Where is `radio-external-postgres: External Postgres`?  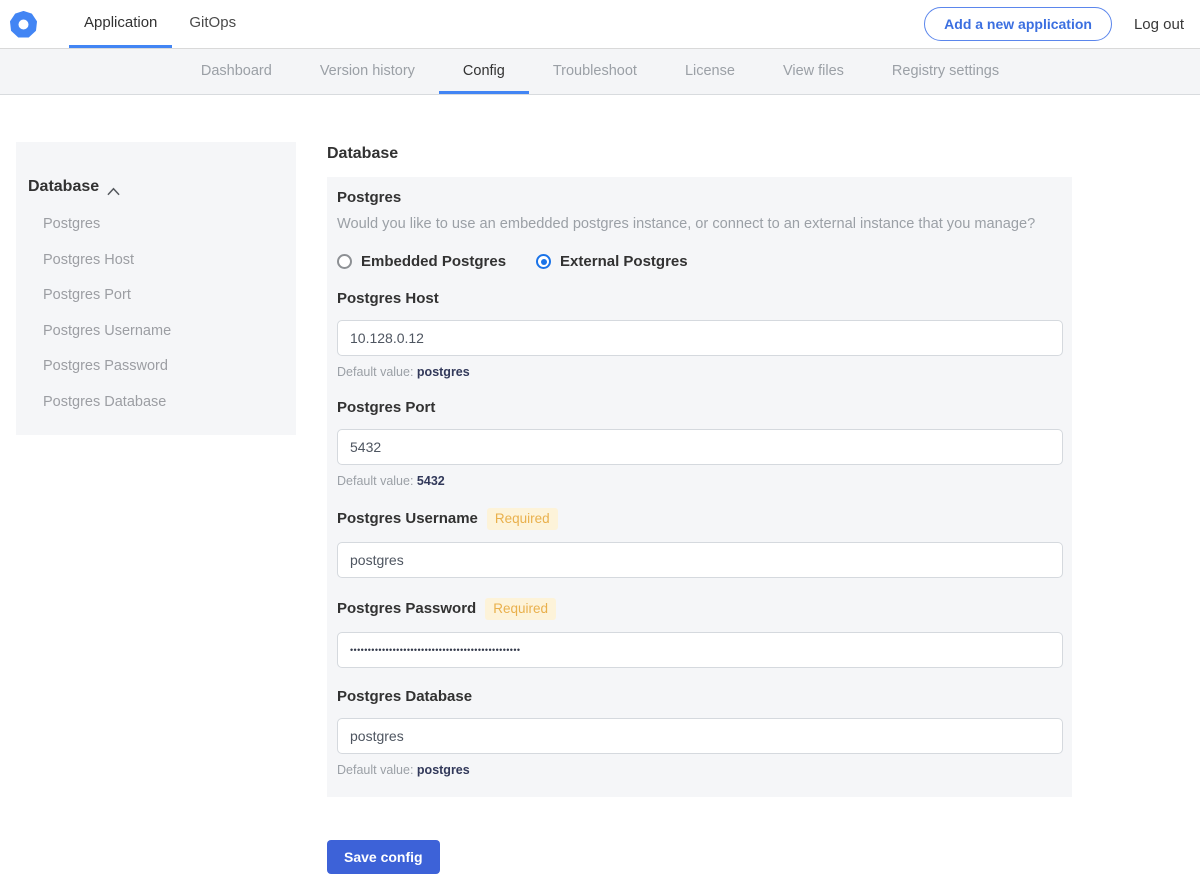
radio-external-postgres: External Postgres is located at coordinates (612, 261).